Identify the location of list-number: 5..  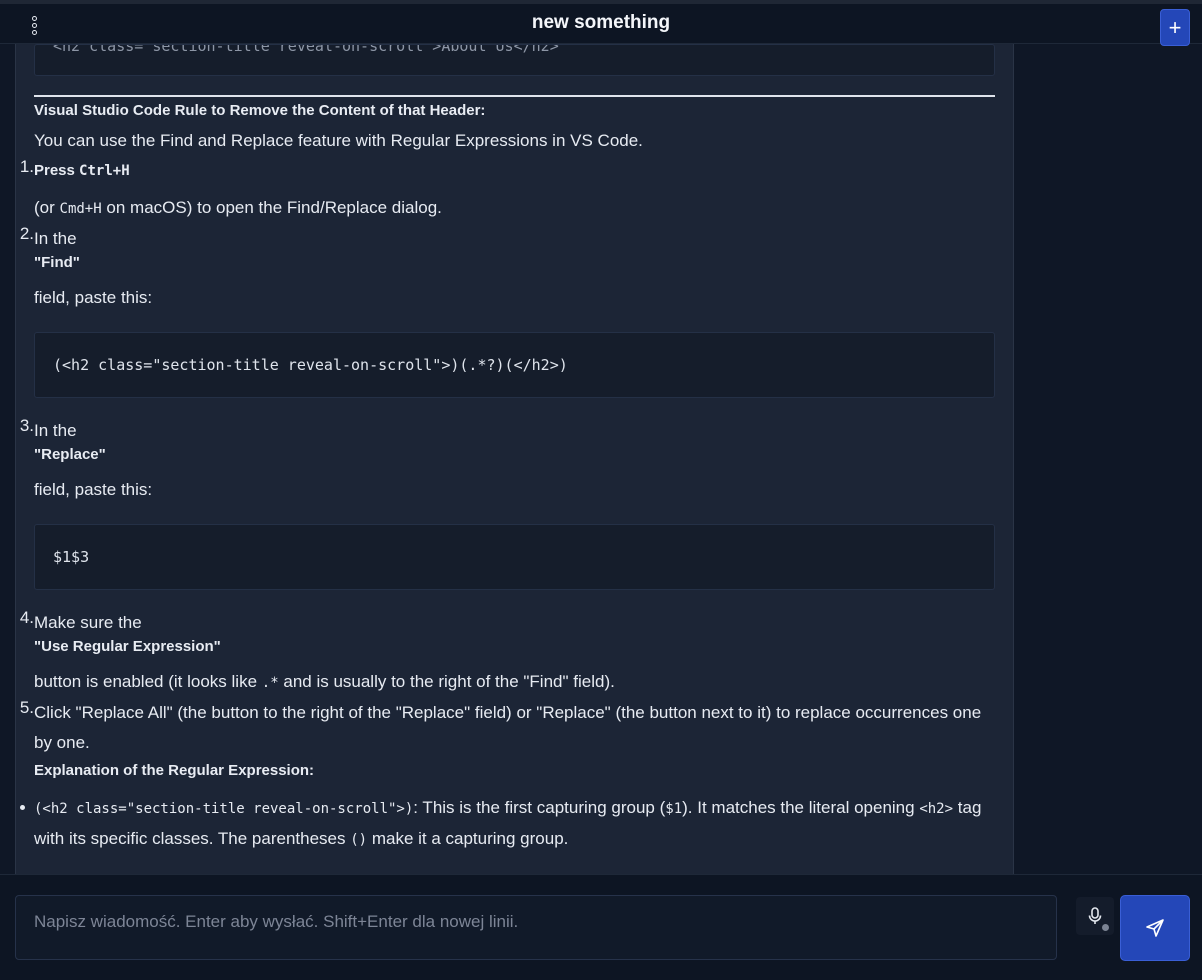
(26, 707).